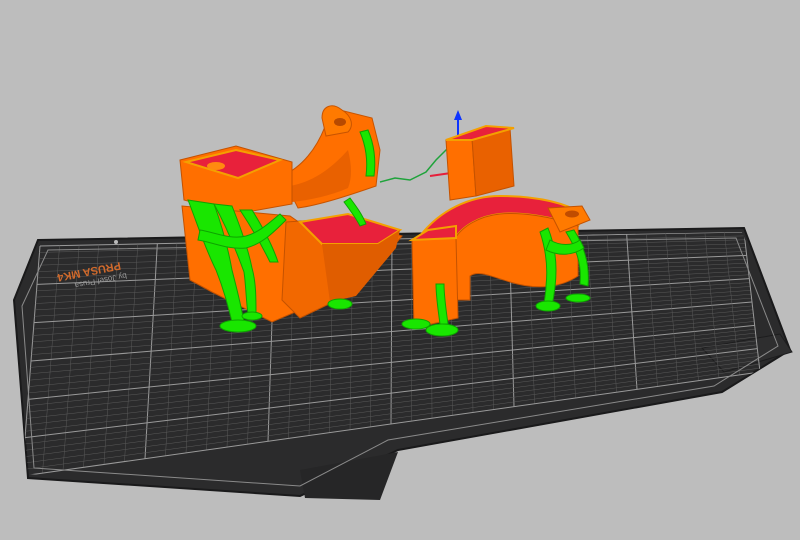  I want to click on part-right-post, so click(480, 162).